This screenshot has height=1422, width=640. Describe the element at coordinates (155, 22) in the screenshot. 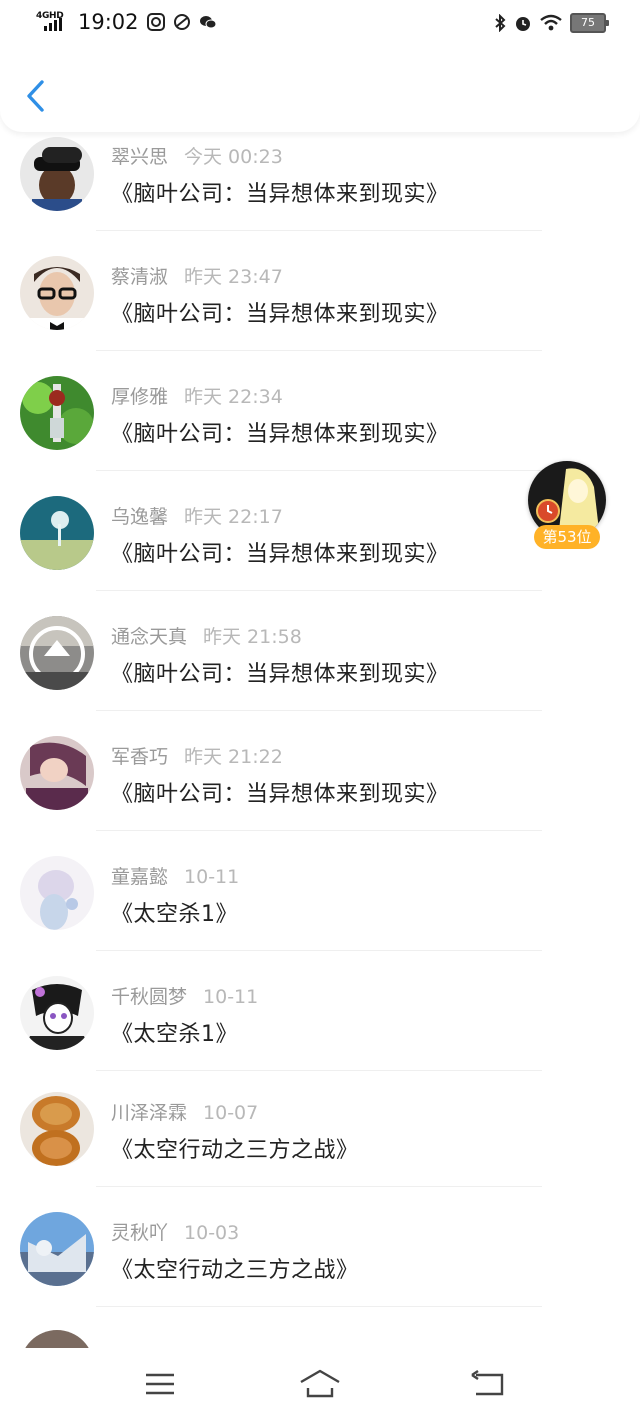

I see `qq-app-icon` at that location.